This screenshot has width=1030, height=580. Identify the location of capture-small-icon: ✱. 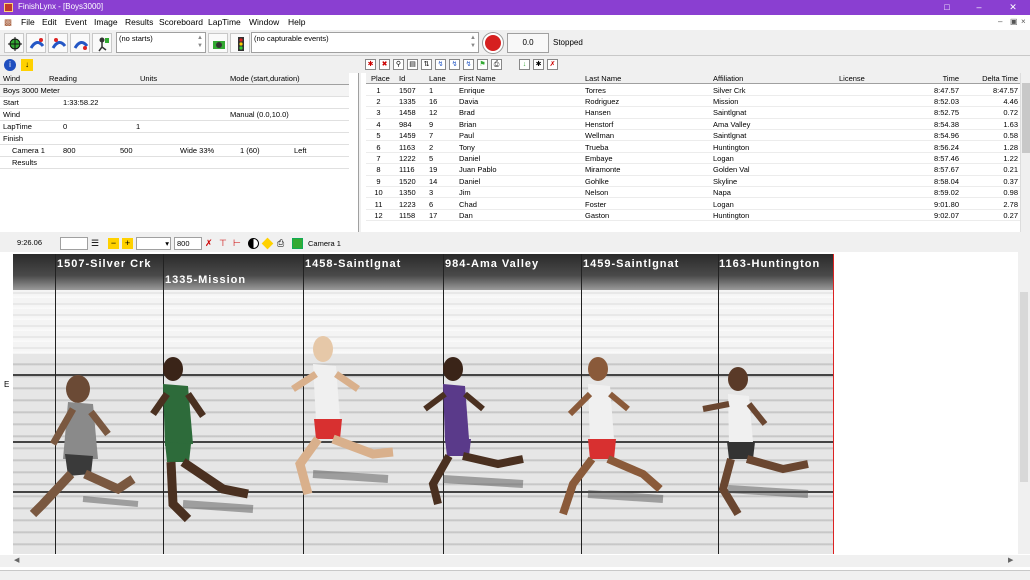
(370, 64).